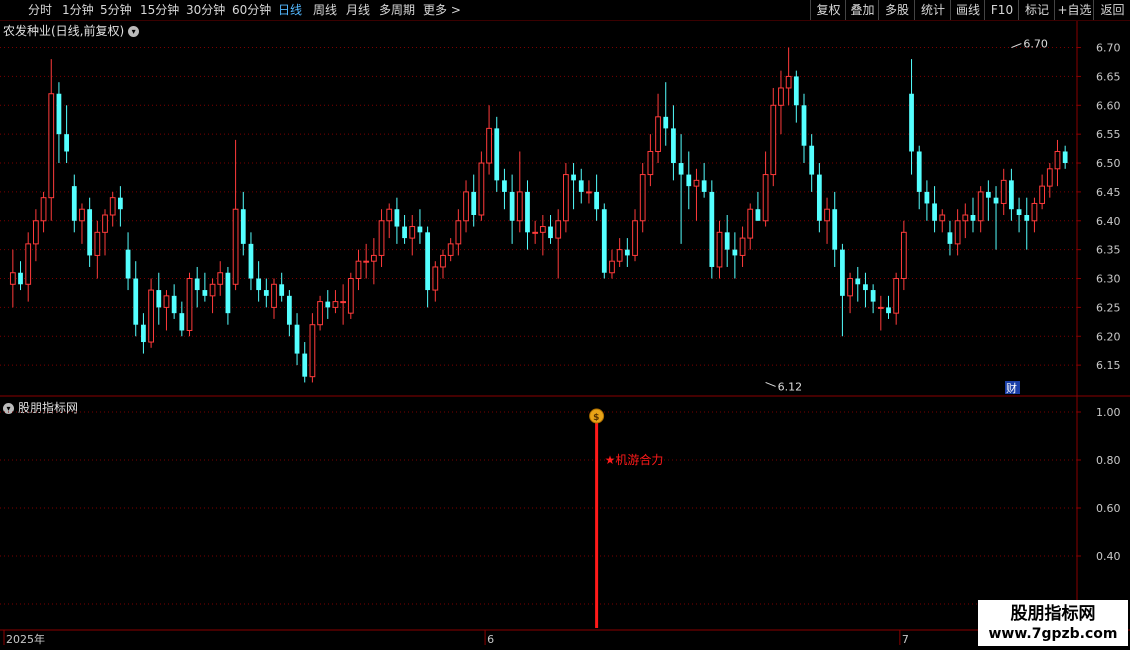 This screenshot has width=1130, height=650. I want to click on y-tick-label: 6.30, so click(1108, 279).